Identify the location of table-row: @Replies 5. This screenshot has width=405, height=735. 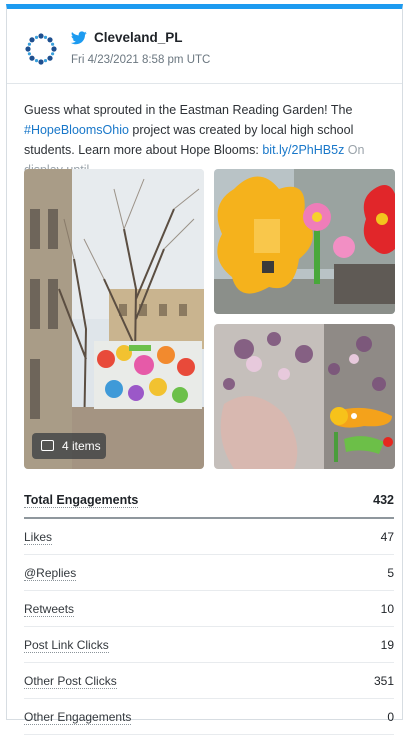
(209, 573).